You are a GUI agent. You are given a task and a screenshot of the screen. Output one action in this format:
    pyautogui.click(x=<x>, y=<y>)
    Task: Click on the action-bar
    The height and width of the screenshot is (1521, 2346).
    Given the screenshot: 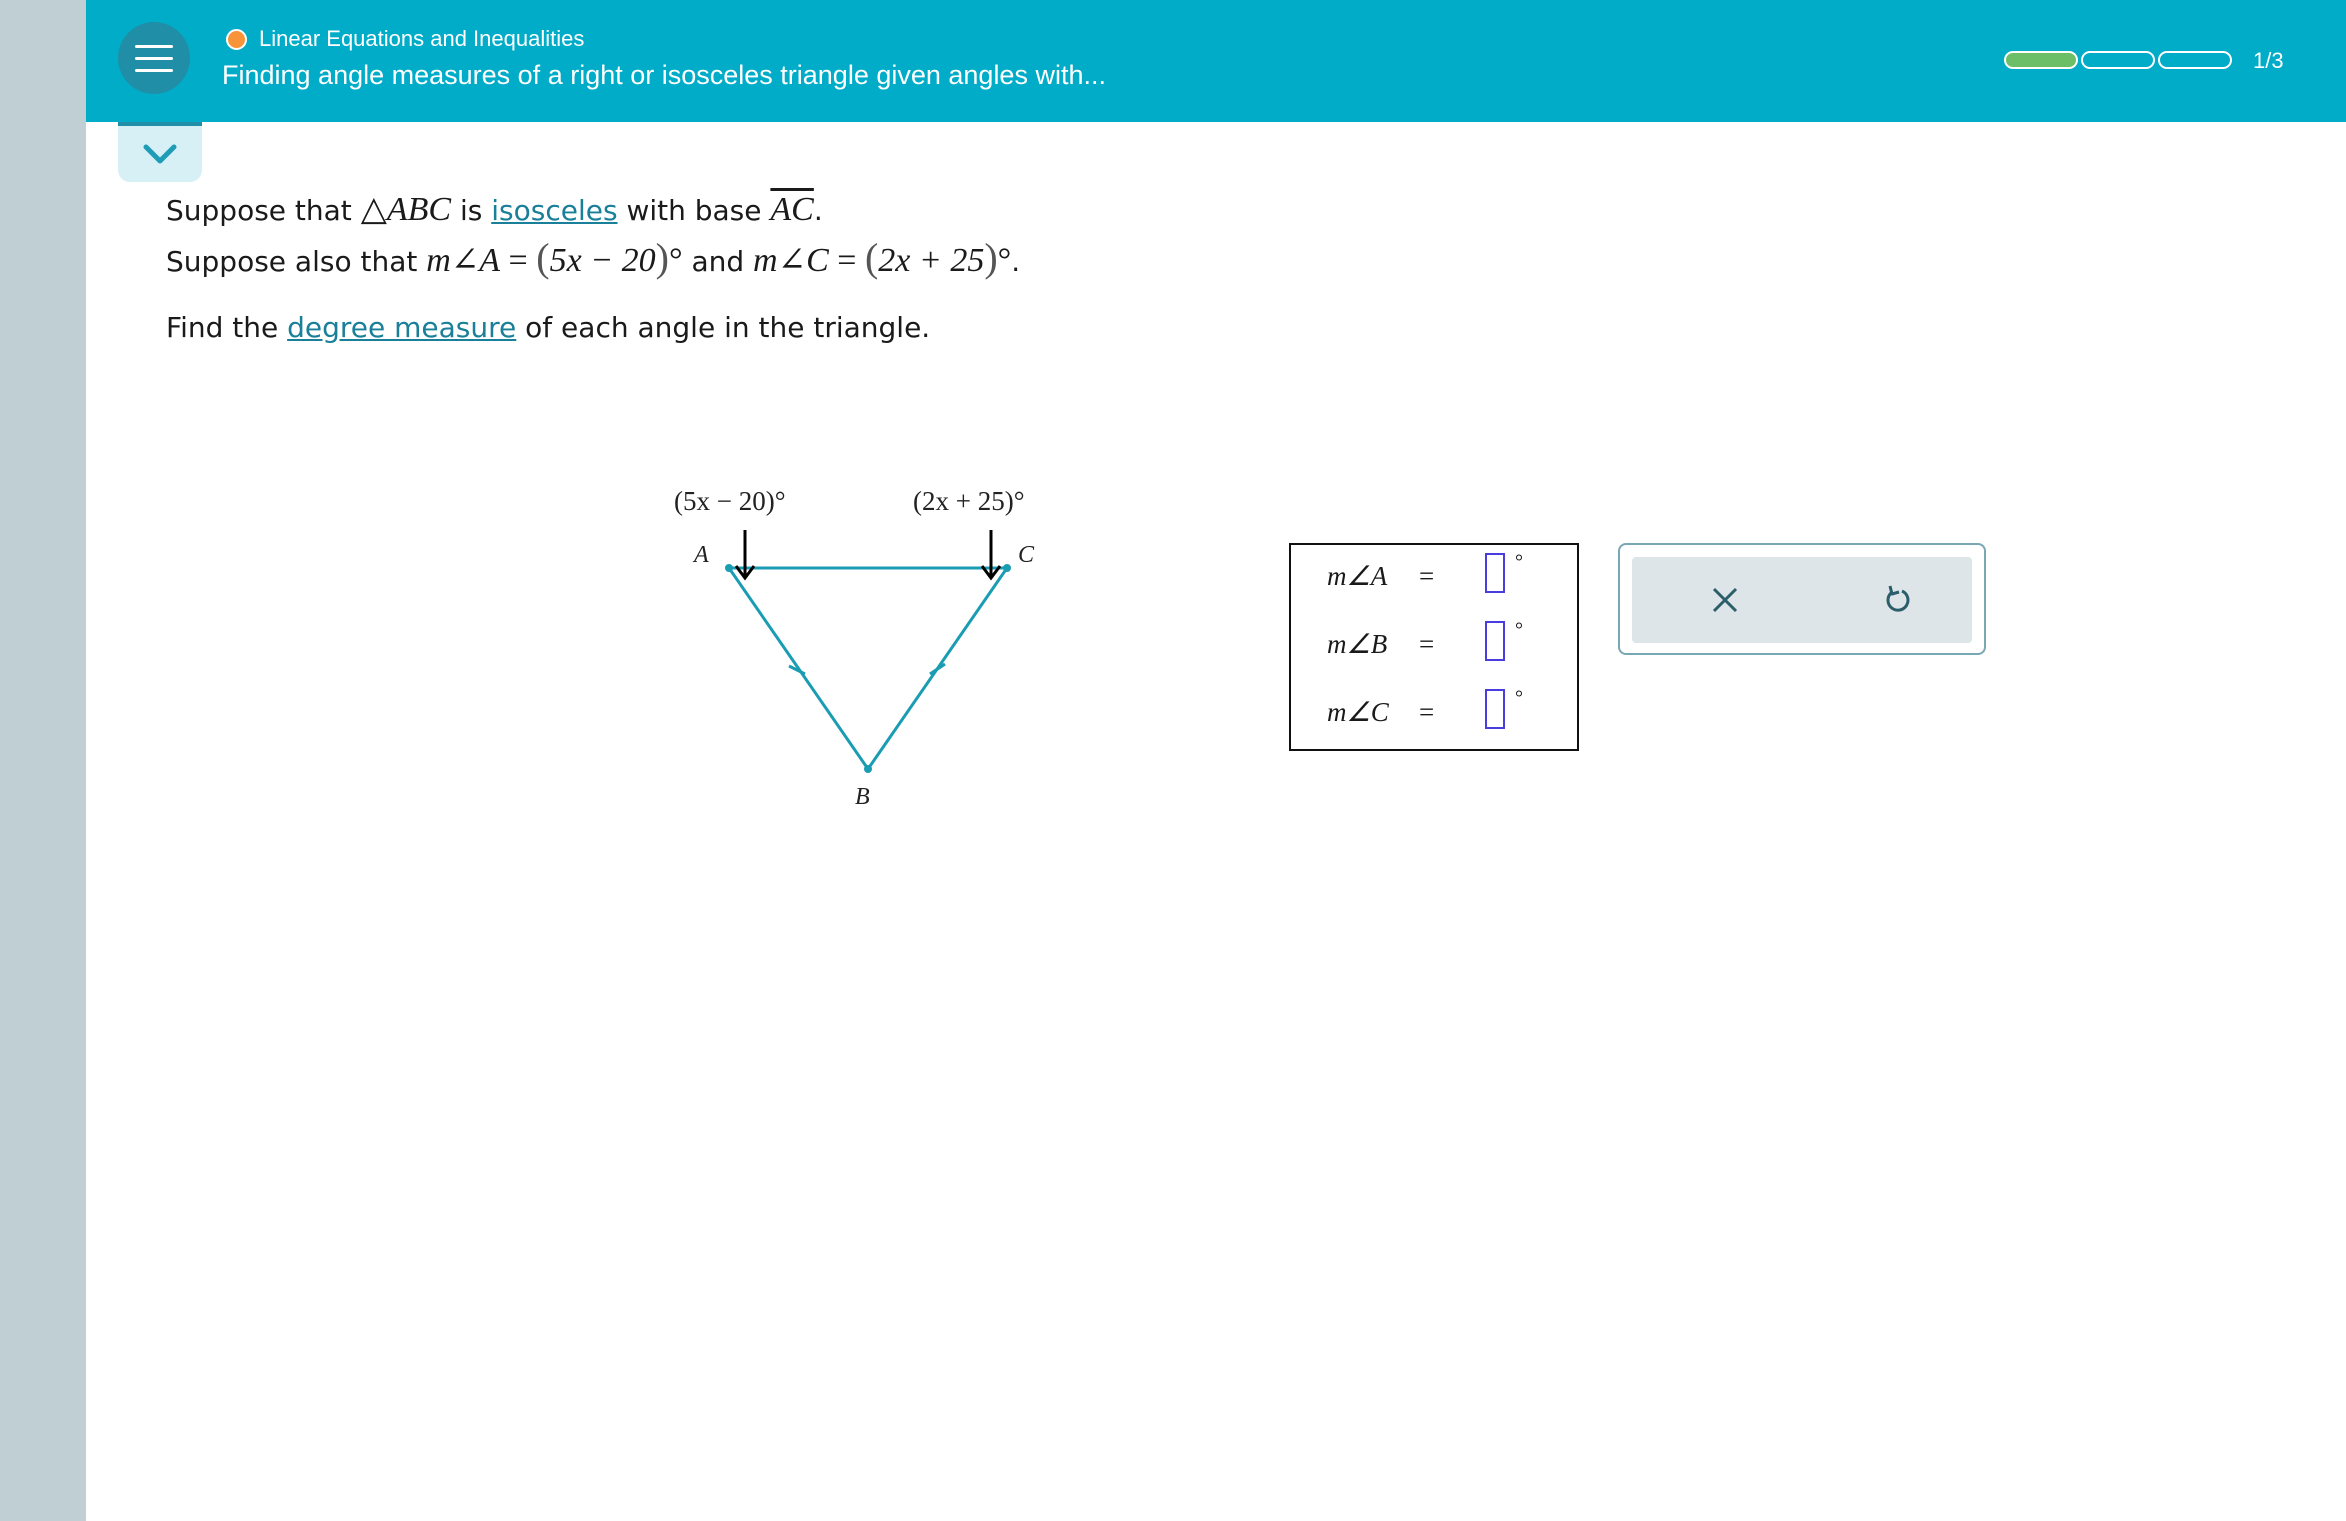 What is the action you would take?
    pyautogui.click(x=1802, y=600)
    